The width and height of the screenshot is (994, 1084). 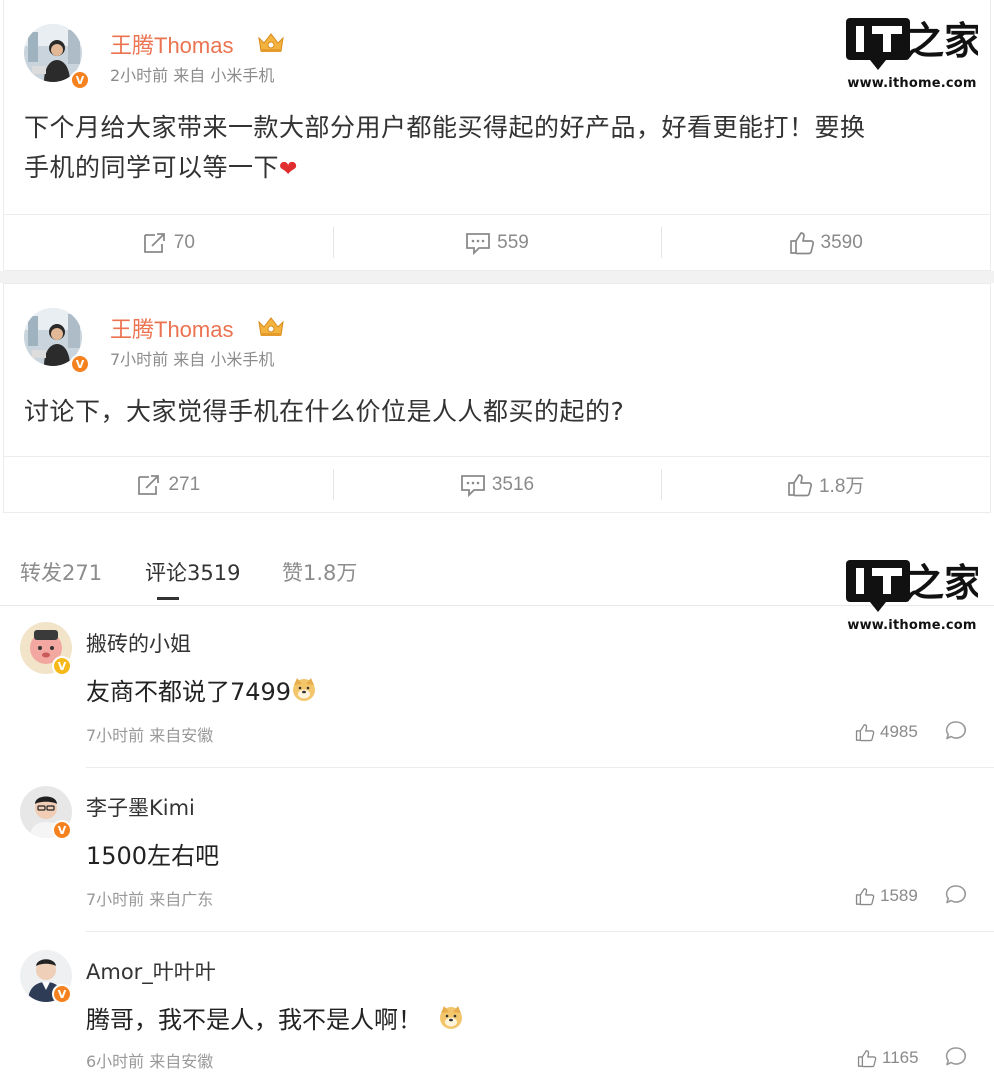 What do you see at coordinates (445, 127) in the screenshot?
I see `post-content-line: 下个月给大家带来一款大部分用户都能买得起的好产品，好看更能打！要换` at bounding box center [445, 127].